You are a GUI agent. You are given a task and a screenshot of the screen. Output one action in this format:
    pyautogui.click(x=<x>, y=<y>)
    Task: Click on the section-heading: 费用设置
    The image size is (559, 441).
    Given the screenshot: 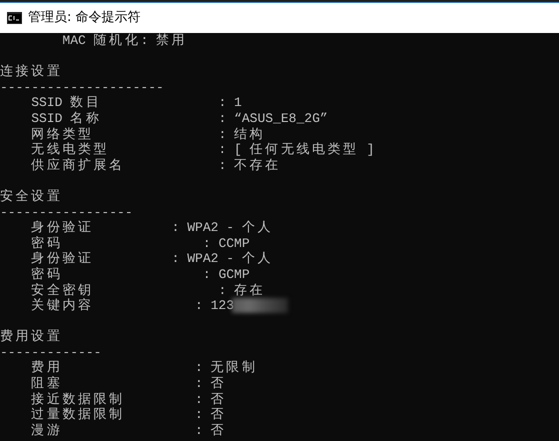 What is the action you would take?
    pyautogui.click(x=31, y=336)
    